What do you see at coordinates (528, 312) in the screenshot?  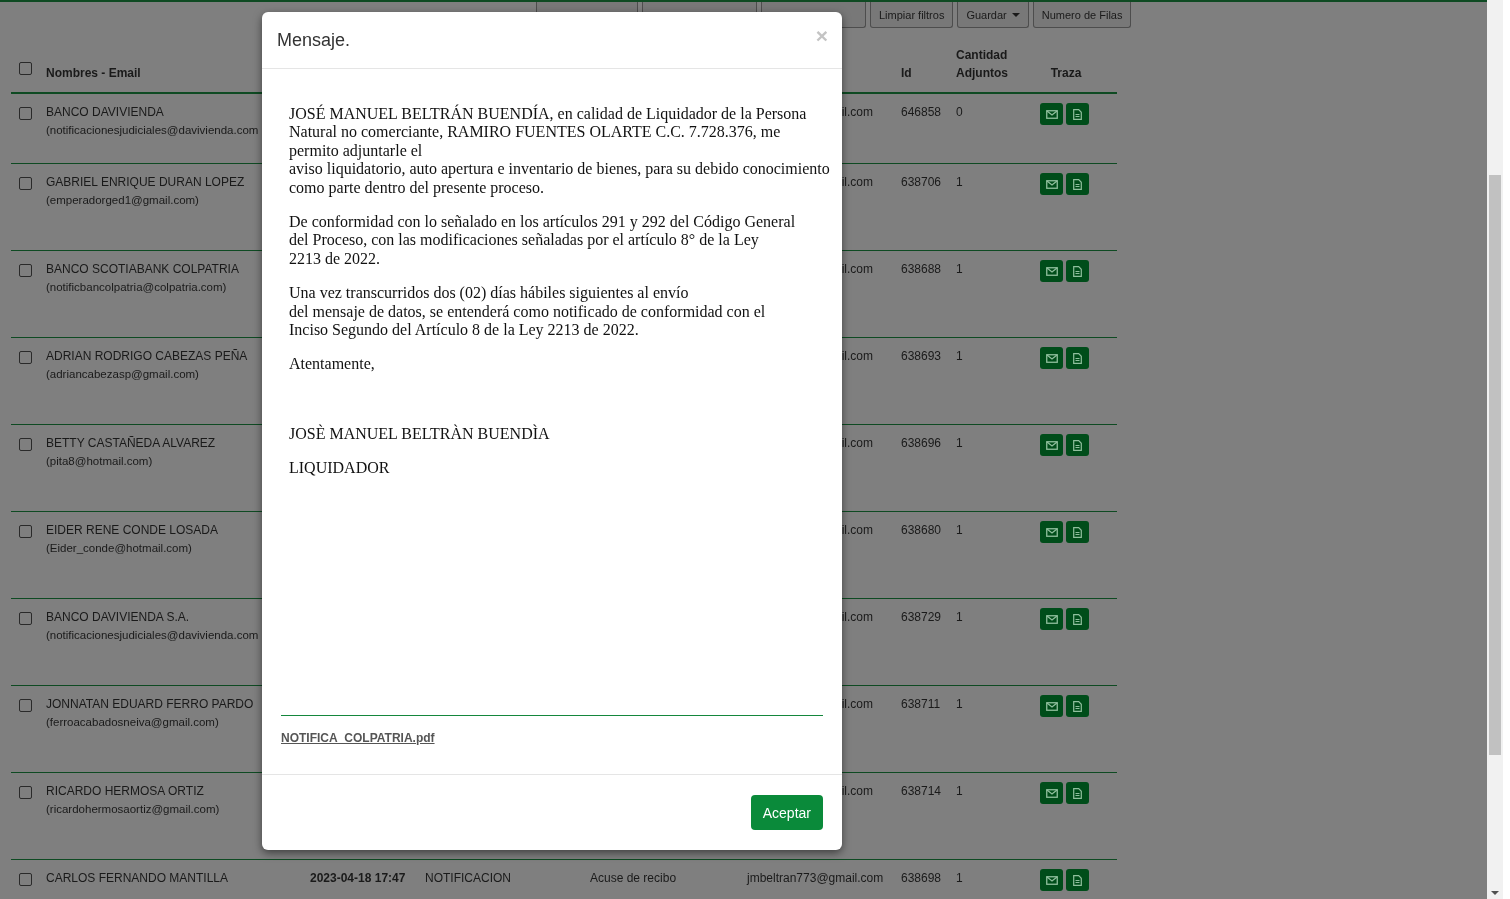 I see `message-paragraph: Una vez transcurridos dos (02) días hábiles siguientes al envío del mensaje de datos, se entenderá como notificado de conformidad con el Inciso Segundo del Artículo 8 de la Ley 2213 de 2022.` at bounding box center [528, 312].